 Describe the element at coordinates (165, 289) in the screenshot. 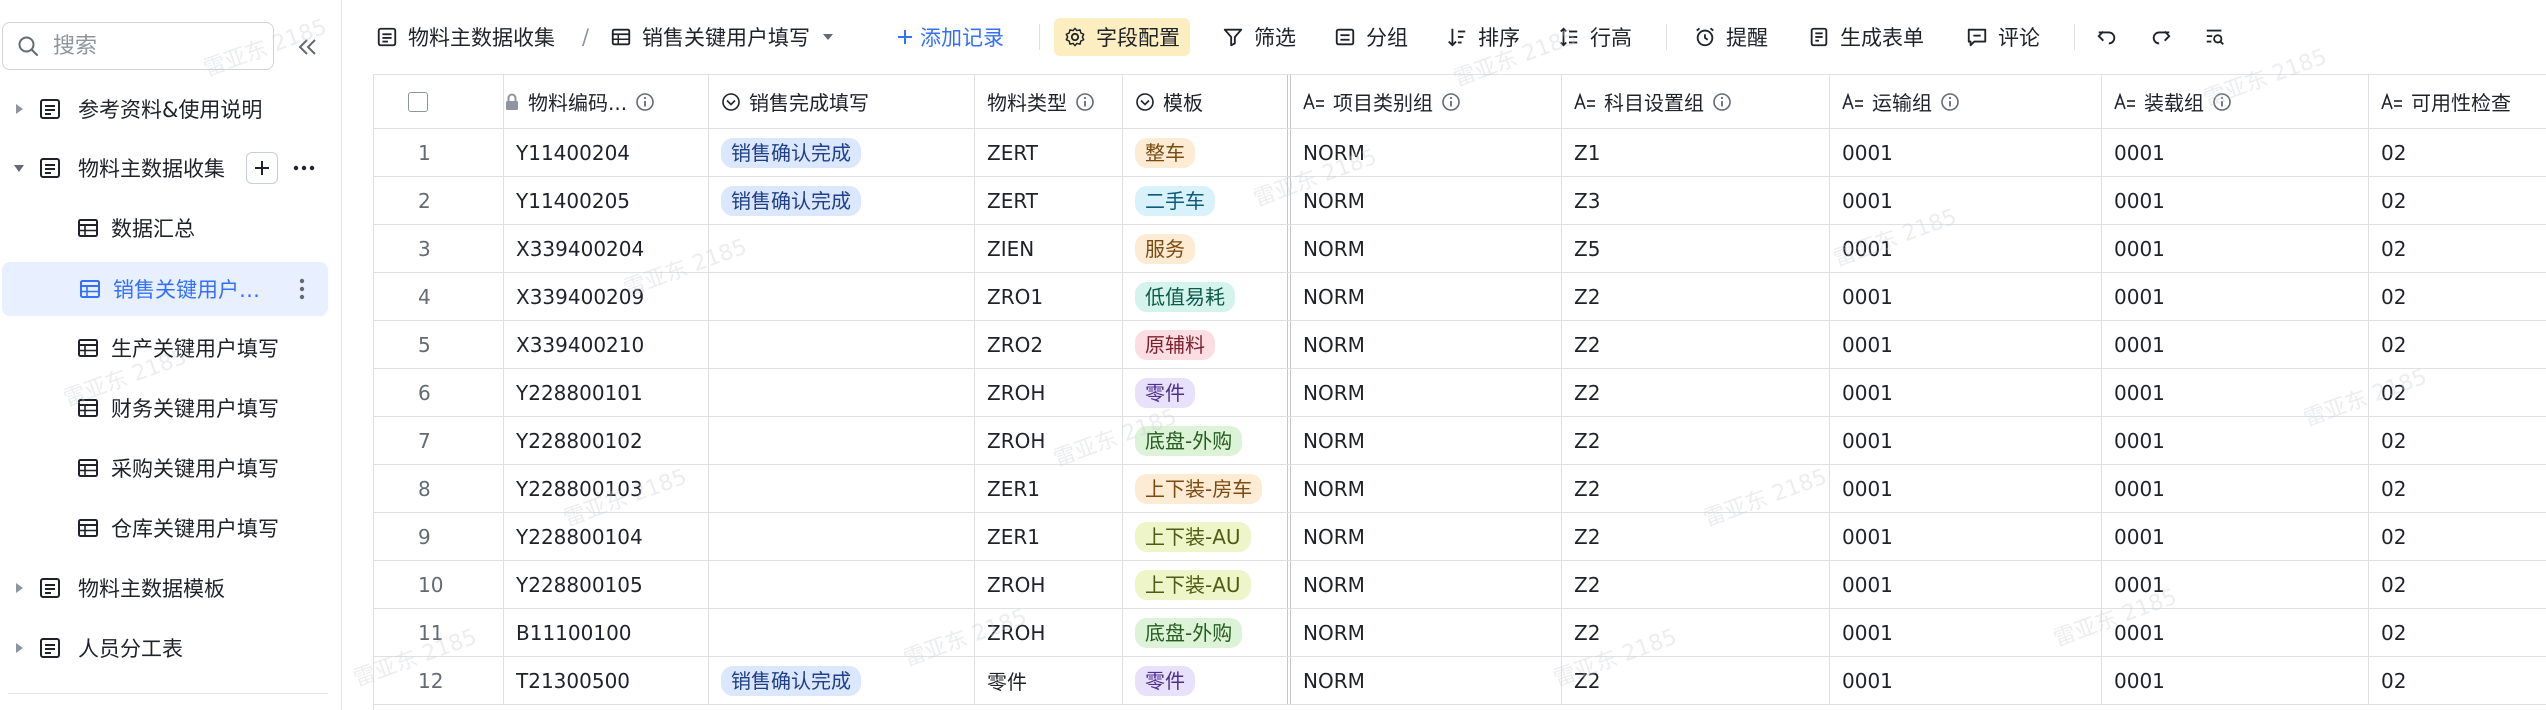

I see `sidebar-item-sales-key-user: 销售关键用户填写` at that location.